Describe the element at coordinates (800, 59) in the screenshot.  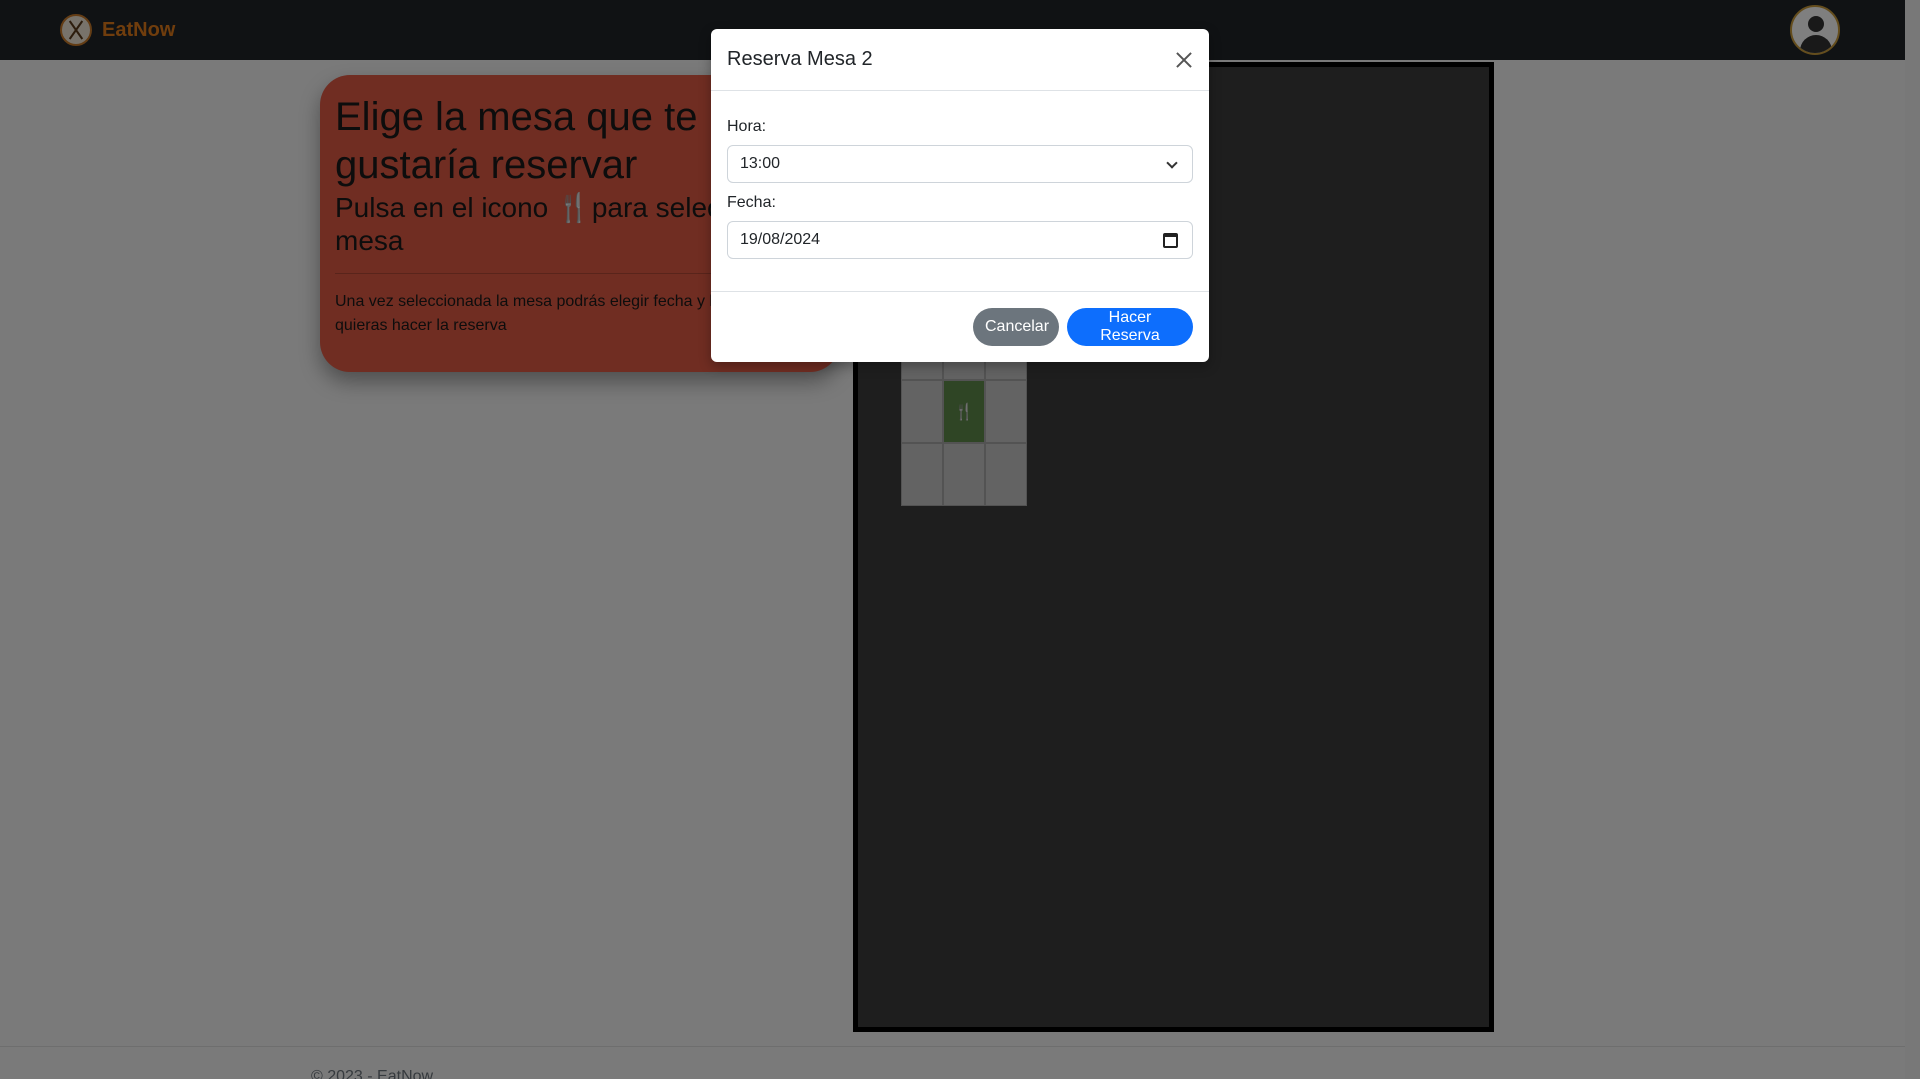
I see `modal-title: Reserva Mesa 2` at that location.